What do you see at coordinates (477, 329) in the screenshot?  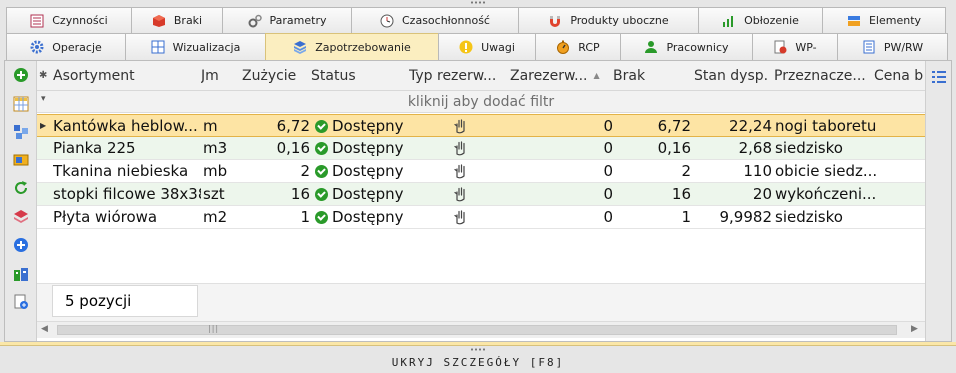 I see `scrollbar-thumb: |||` at bounding box center [477, 329].